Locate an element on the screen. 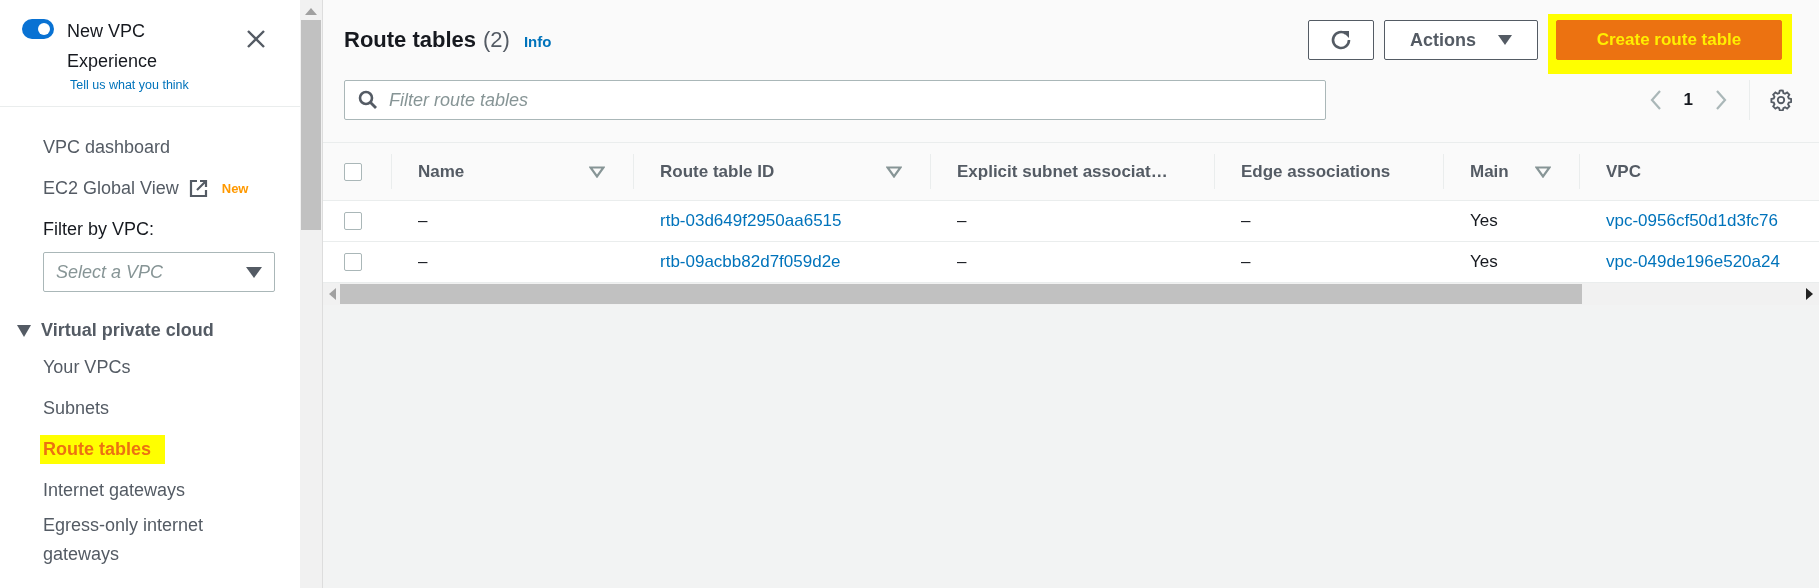 The image size is (1819, 588). experience-label: New VPC Experience is located at coordinates (113, 46).